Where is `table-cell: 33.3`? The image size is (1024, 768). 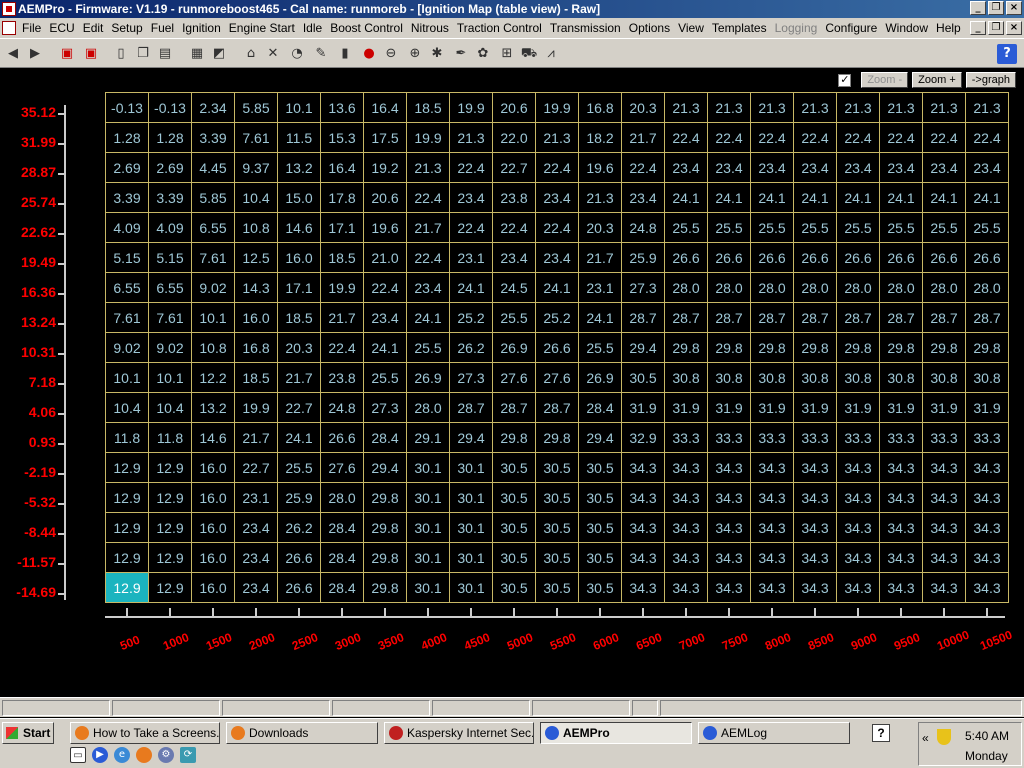
table-cell: 33.3 is located at coordinates (901, 437).